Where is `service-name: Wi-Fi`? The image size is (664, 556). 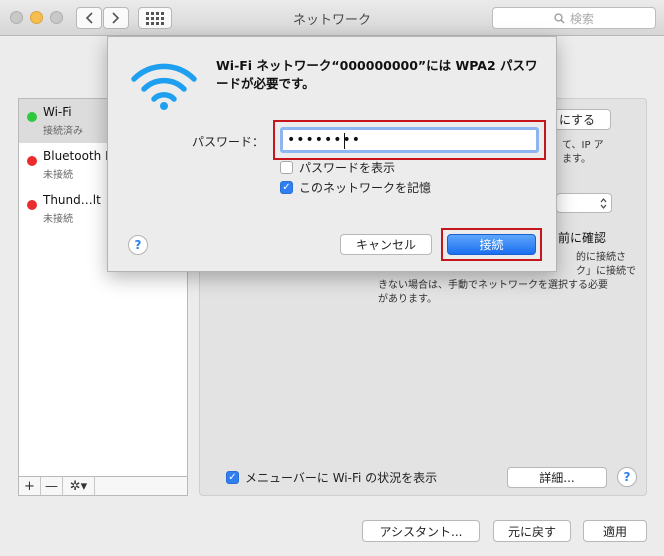 service-name: Wi-Fi is located at coordinates (57, 112).